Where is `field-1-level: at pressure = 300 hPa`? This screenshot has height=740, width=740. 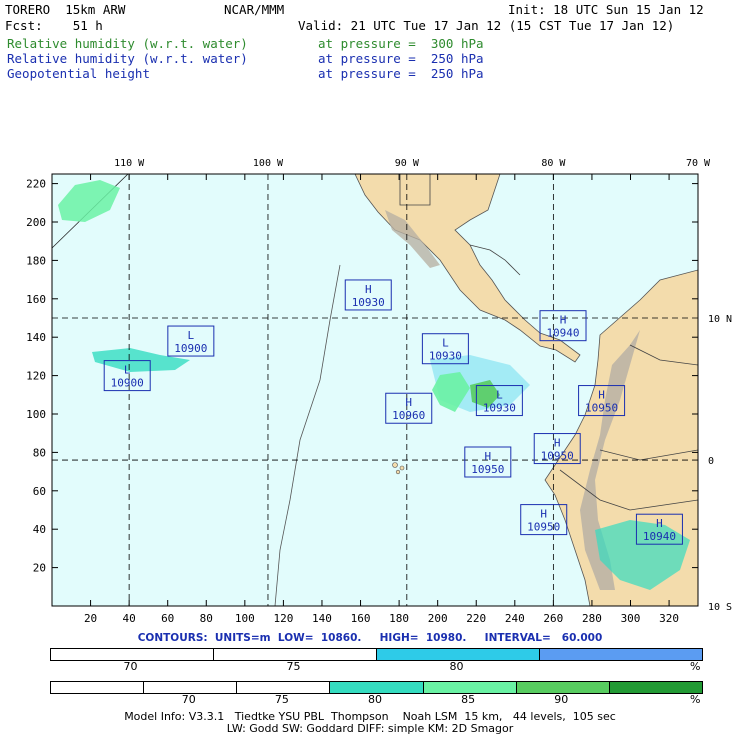 field-1-level: at pressure = 300 hPa is located at coordinates (401, 43).